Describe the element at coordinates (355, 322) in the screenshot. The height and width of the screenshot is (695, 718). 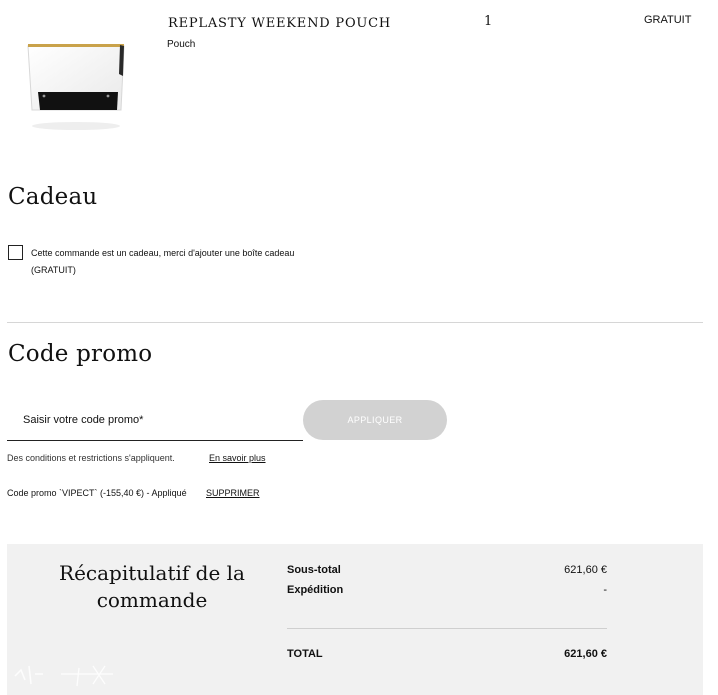
I see `section-divider` at that location.